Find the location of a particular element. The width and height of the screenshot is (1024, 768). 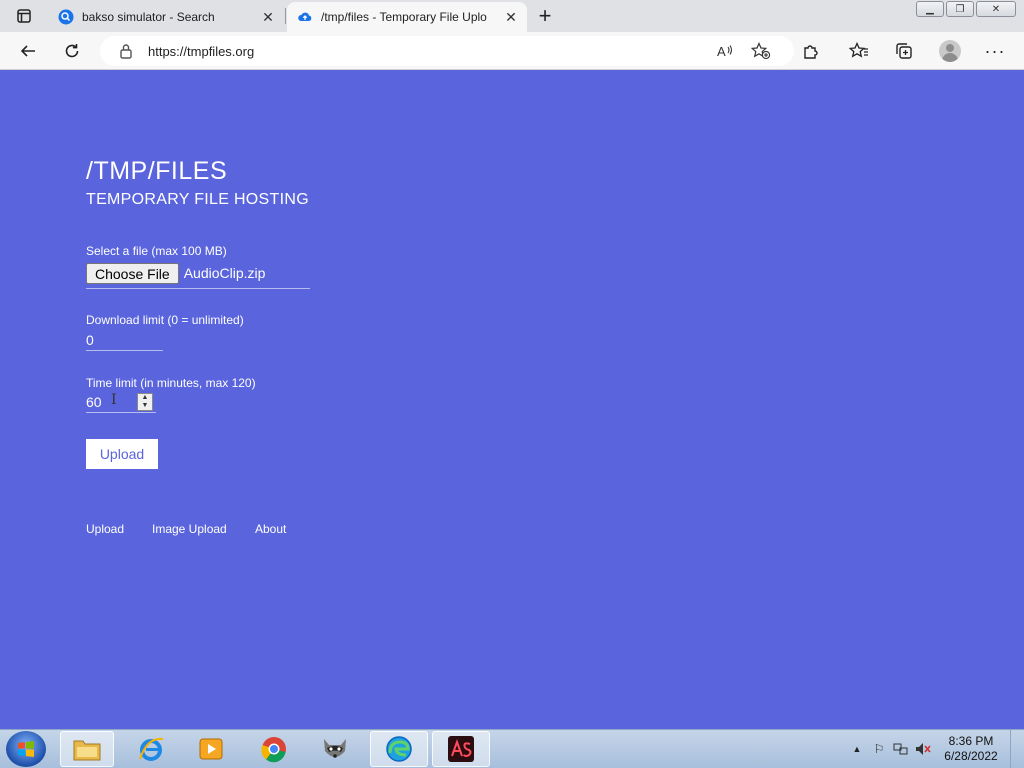

settings-more-button: ··· is located at coordinates (995, 51).